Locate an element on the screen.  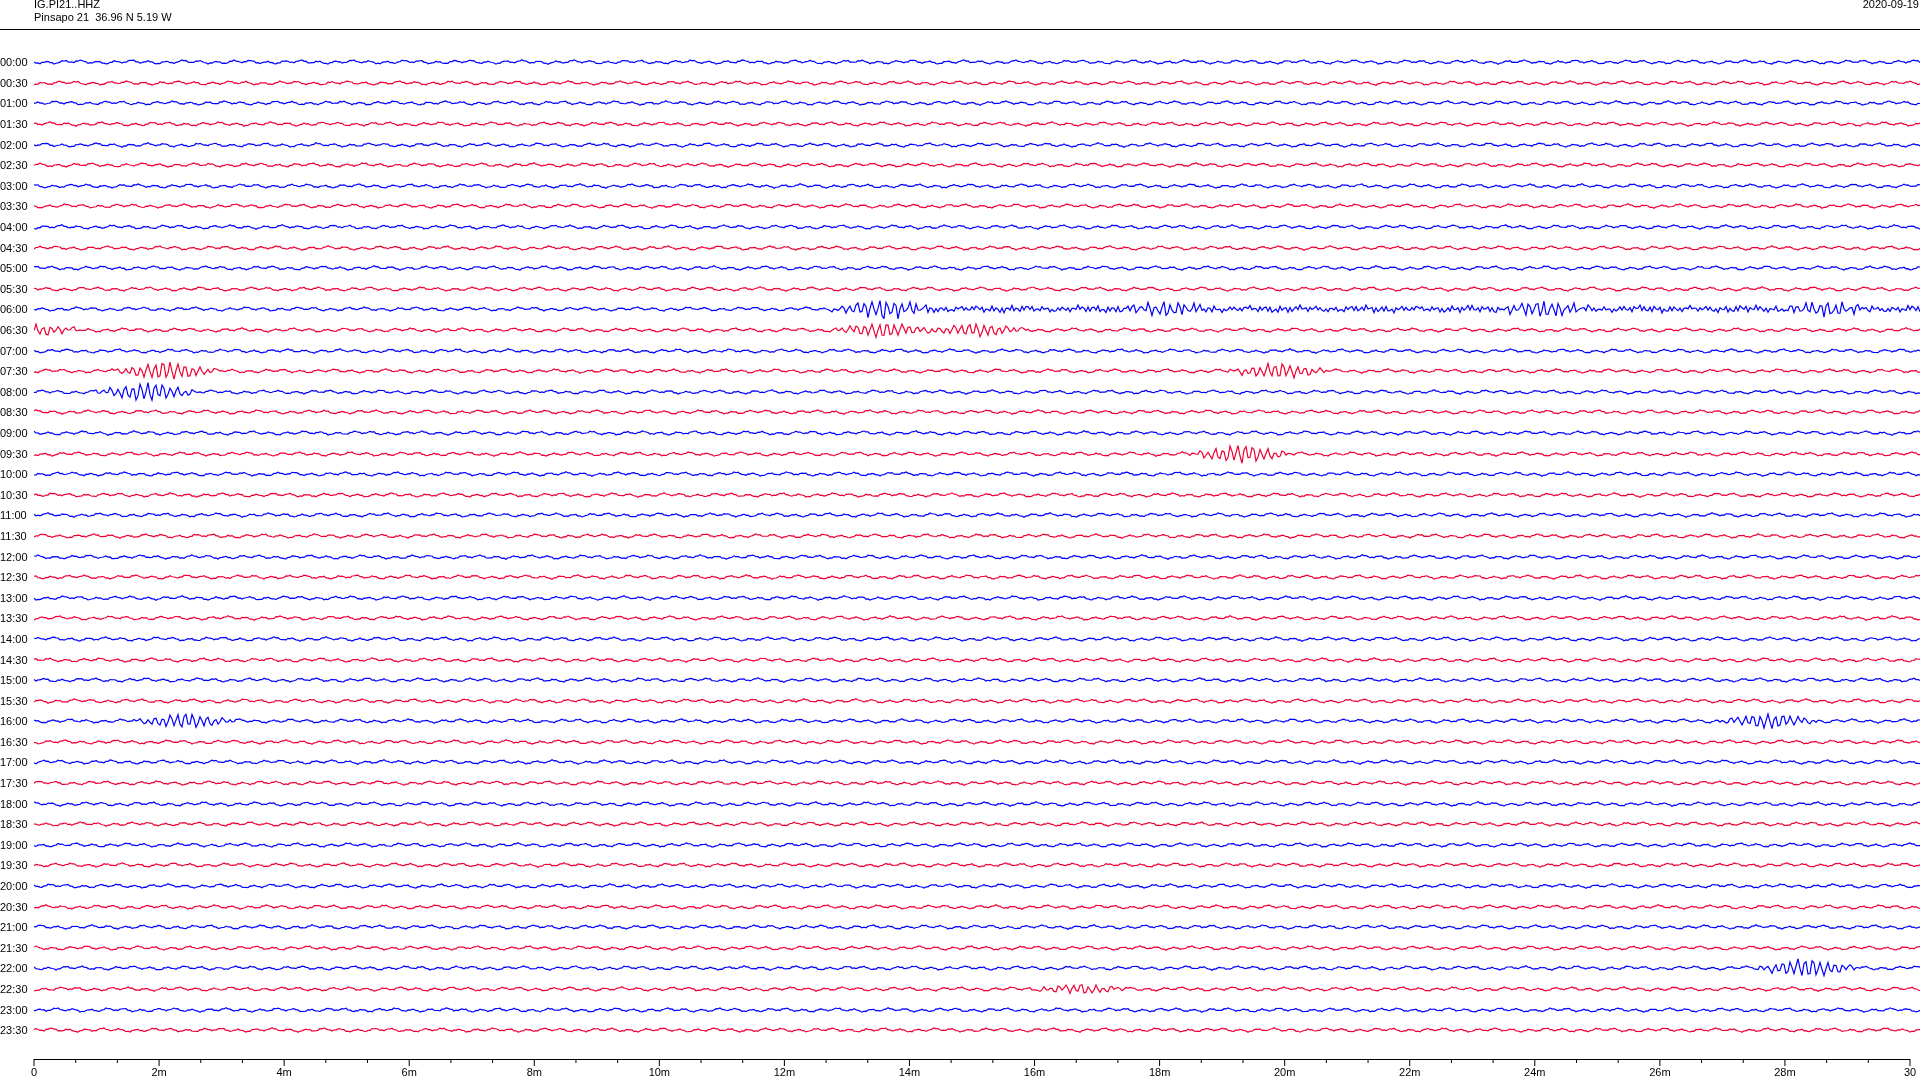
time-label: 09:00 is located at coordinates (14, 433).